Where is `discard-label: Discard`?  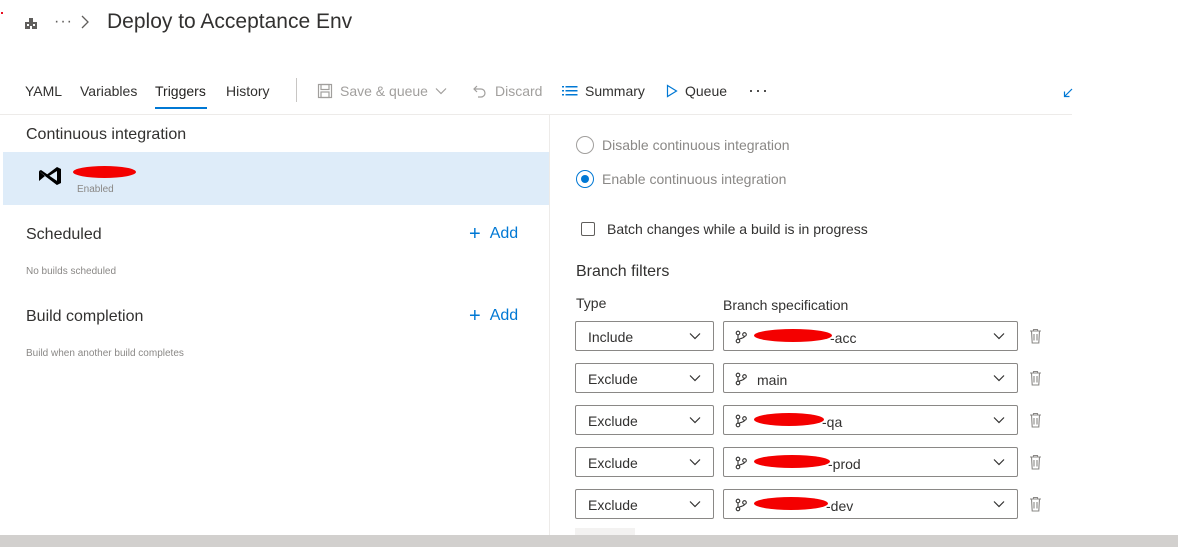
discard-label: Discard is located at coordinates (519, 91).